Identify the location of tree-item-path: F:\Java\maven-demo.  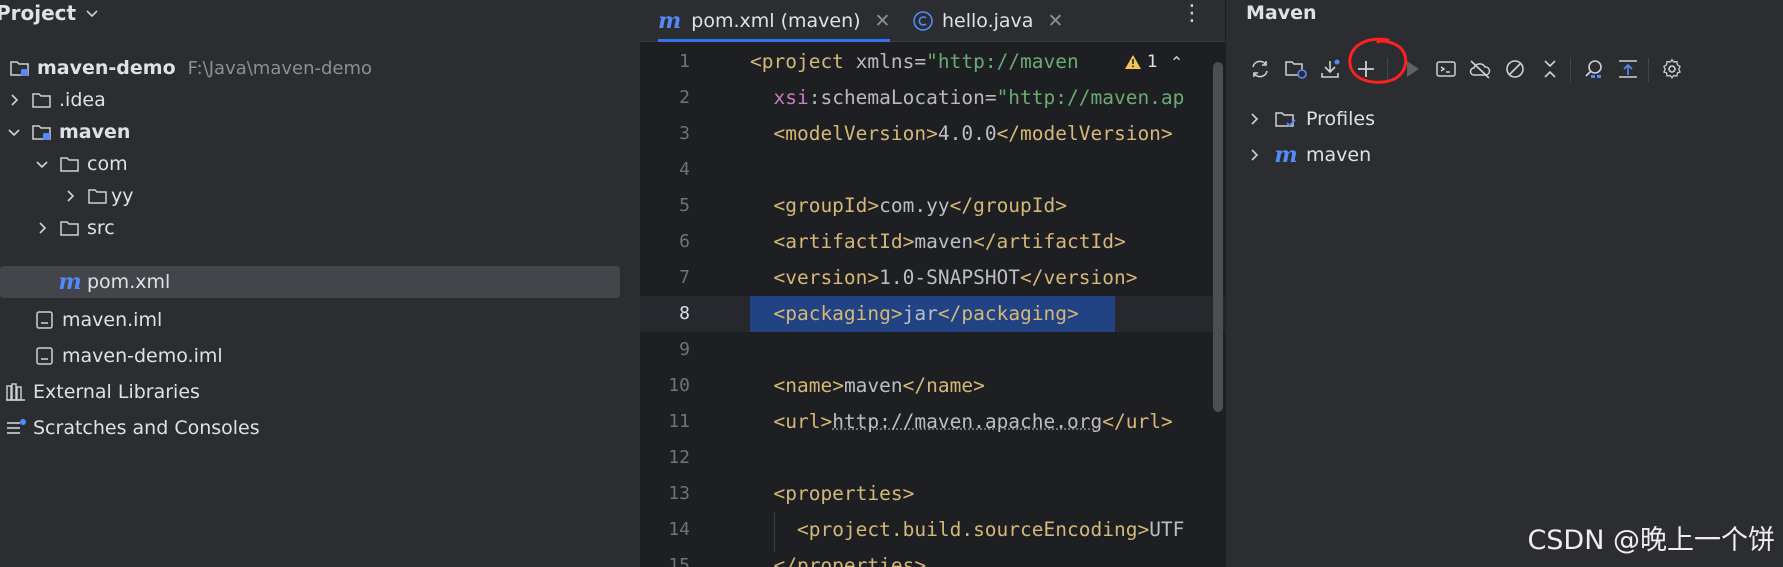
(280, 68).